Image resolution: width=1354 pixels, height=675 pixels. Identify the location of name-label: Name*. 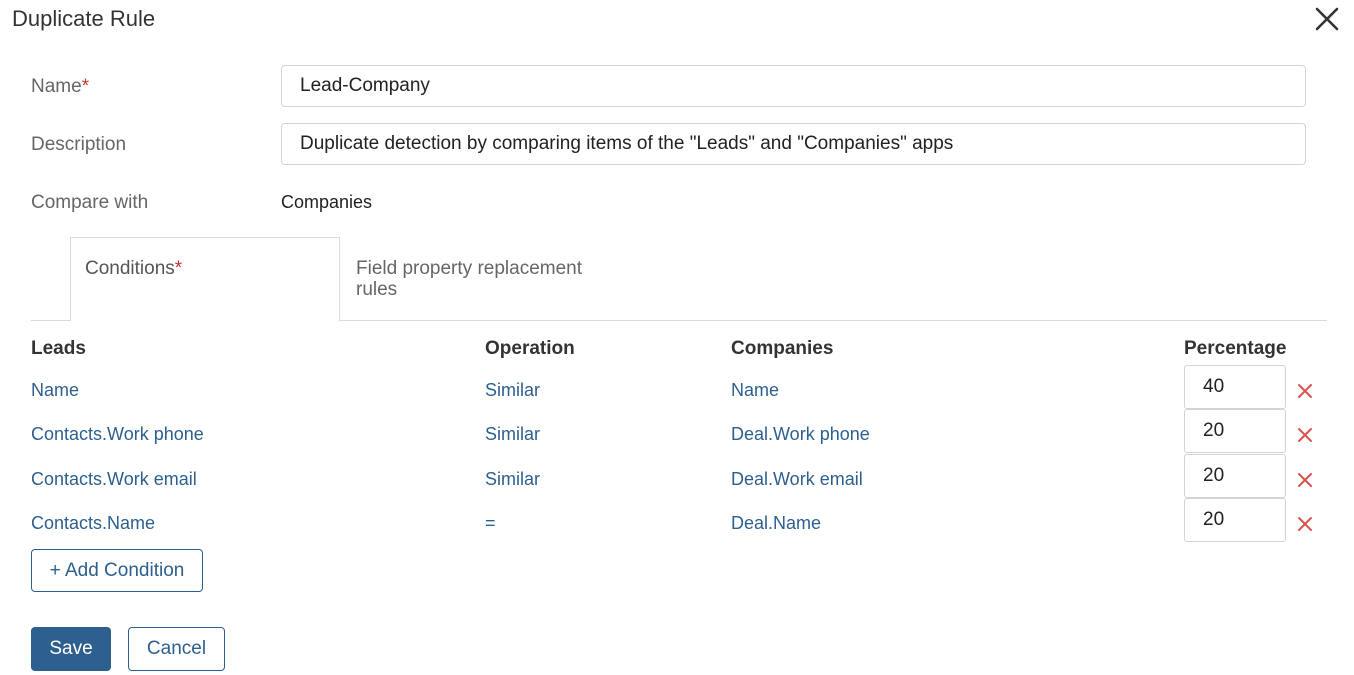
(60, 87).